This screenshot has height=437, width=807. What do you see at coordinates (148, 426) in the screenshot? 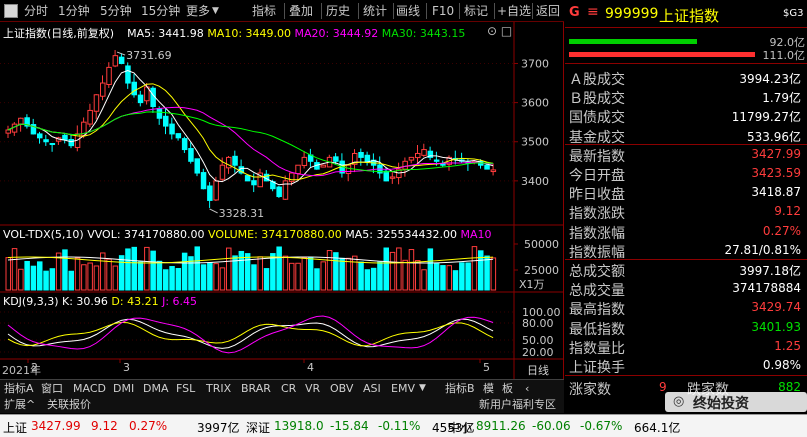
I see `ticker-pct: 0.27%` at bounding box center [148, 426].